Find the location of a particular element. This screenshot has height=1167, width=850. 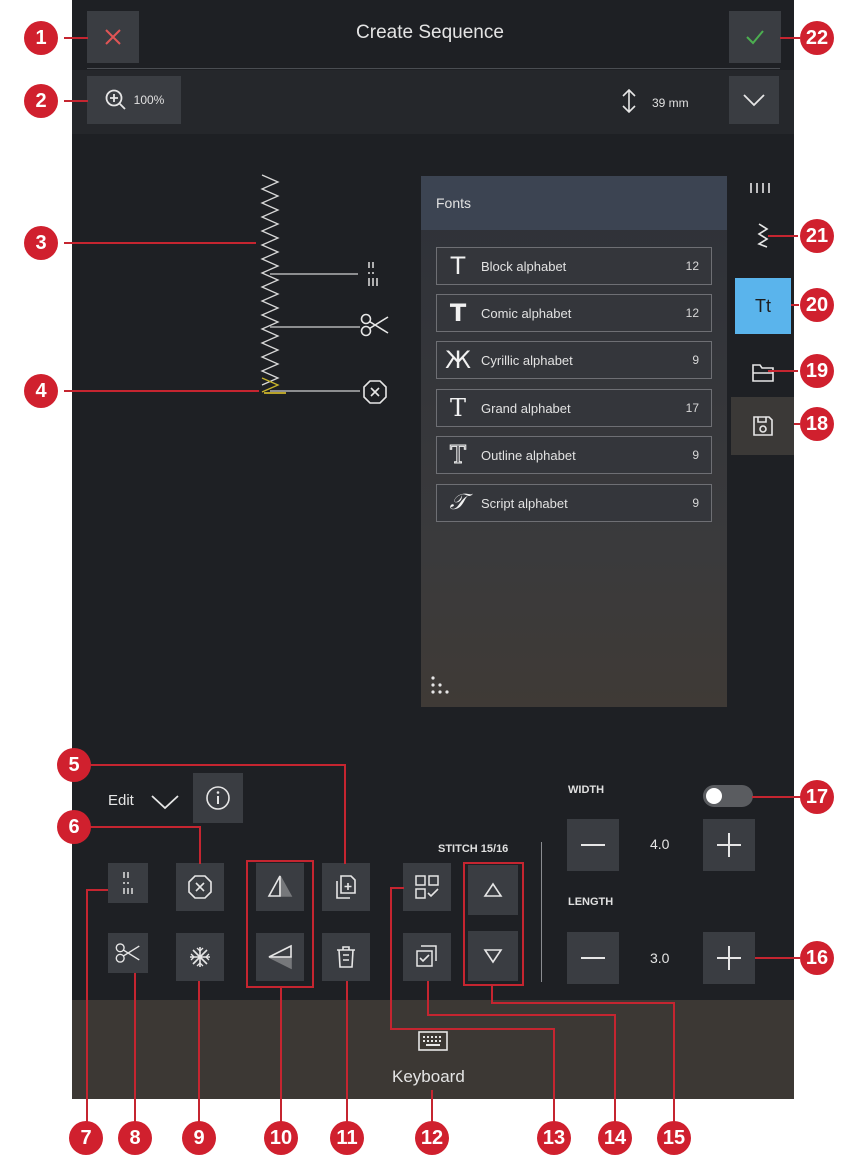

leader-line-6h is located at coordinates (145, 827).